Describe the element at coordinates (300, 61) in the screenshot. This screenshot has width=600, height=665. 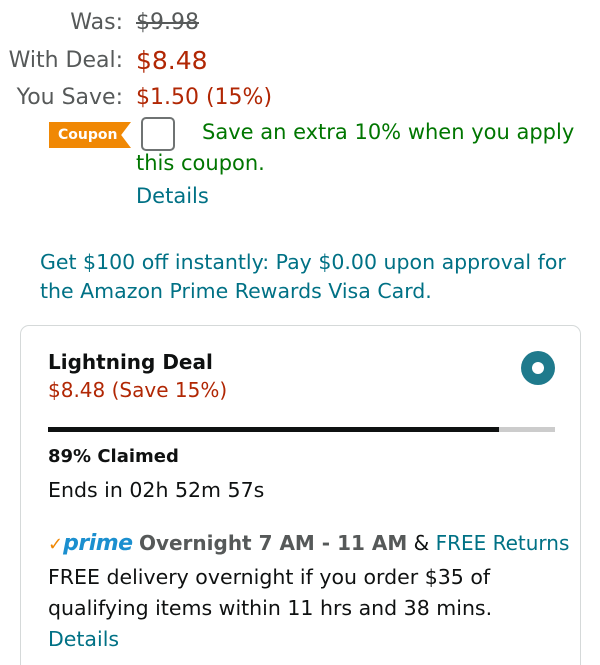
I see `deal-price-row: With Deal: $8.48` at that location.